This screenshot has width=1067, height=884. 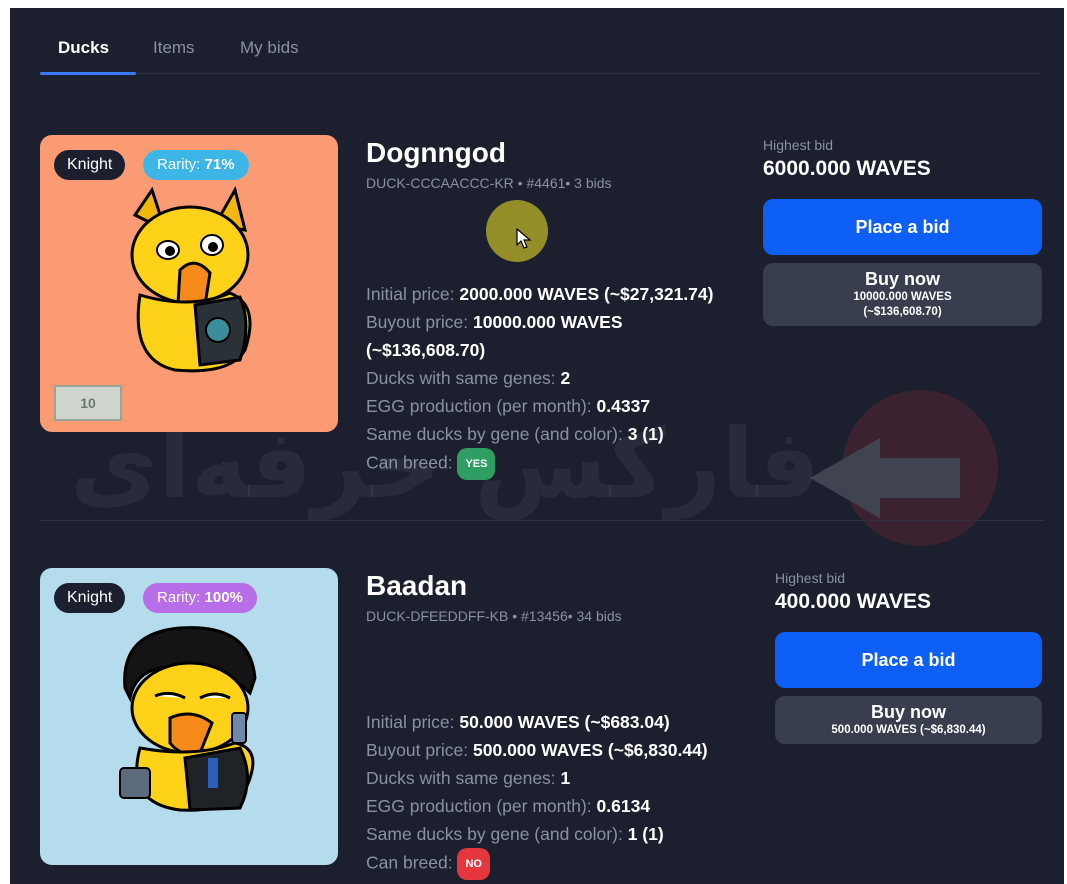 What do you see at coordinates (902, 312) in the screenshot?
I see `buy-now-price-usd: (~$136,608.70)` at bounding box center [902, 312].